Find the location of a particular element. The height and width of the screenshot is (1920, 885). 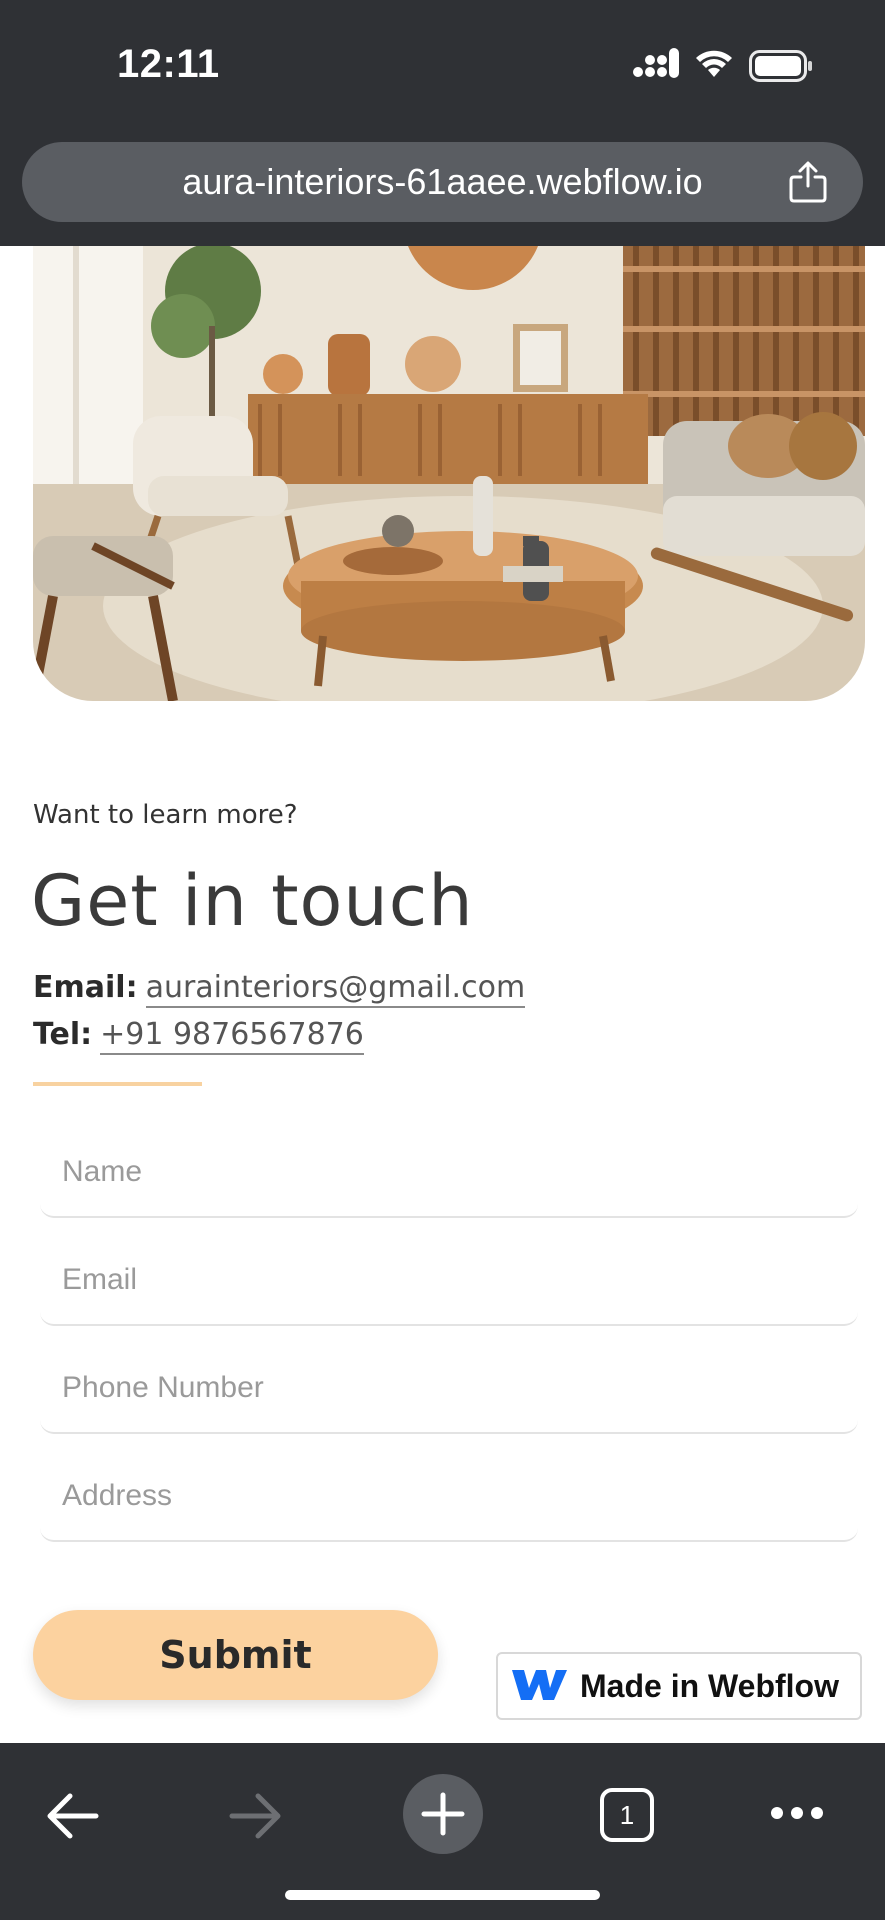

email-line: Email: aurainteriors@gmail.com is located at coordinates (279, 989).